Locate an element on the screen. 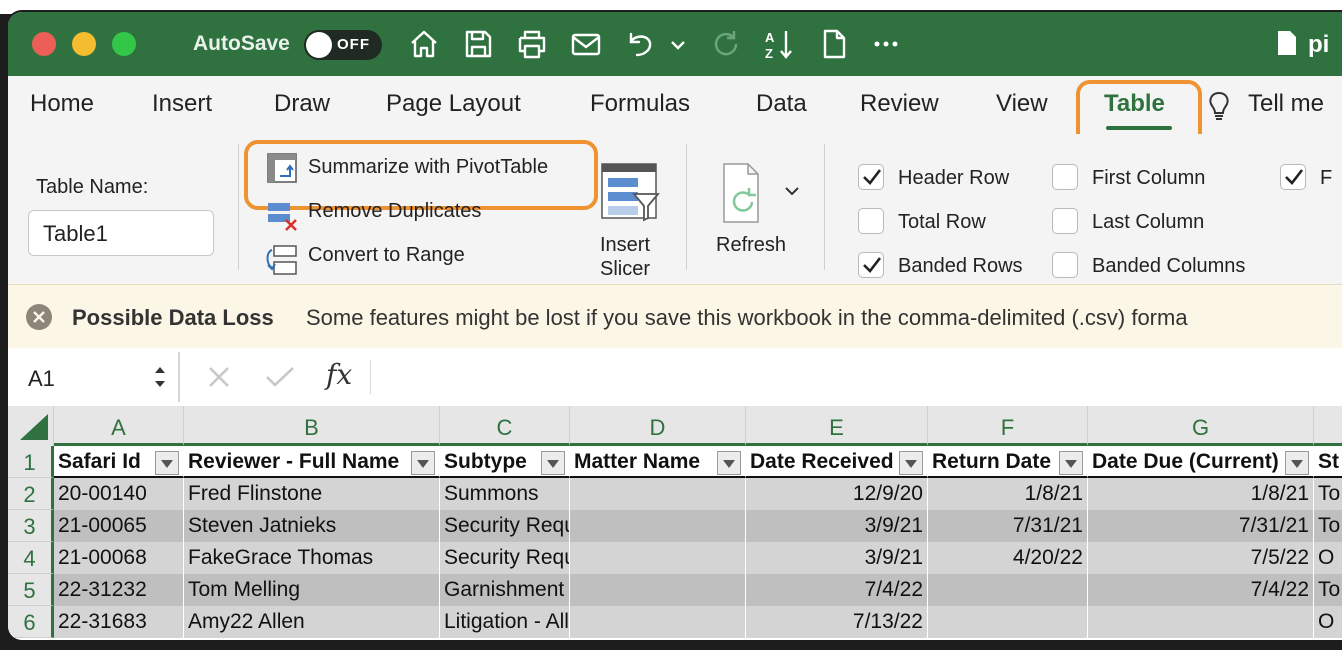 The image size is (1342, 650). header-row-checkbox is located at coordinates (871, 177).